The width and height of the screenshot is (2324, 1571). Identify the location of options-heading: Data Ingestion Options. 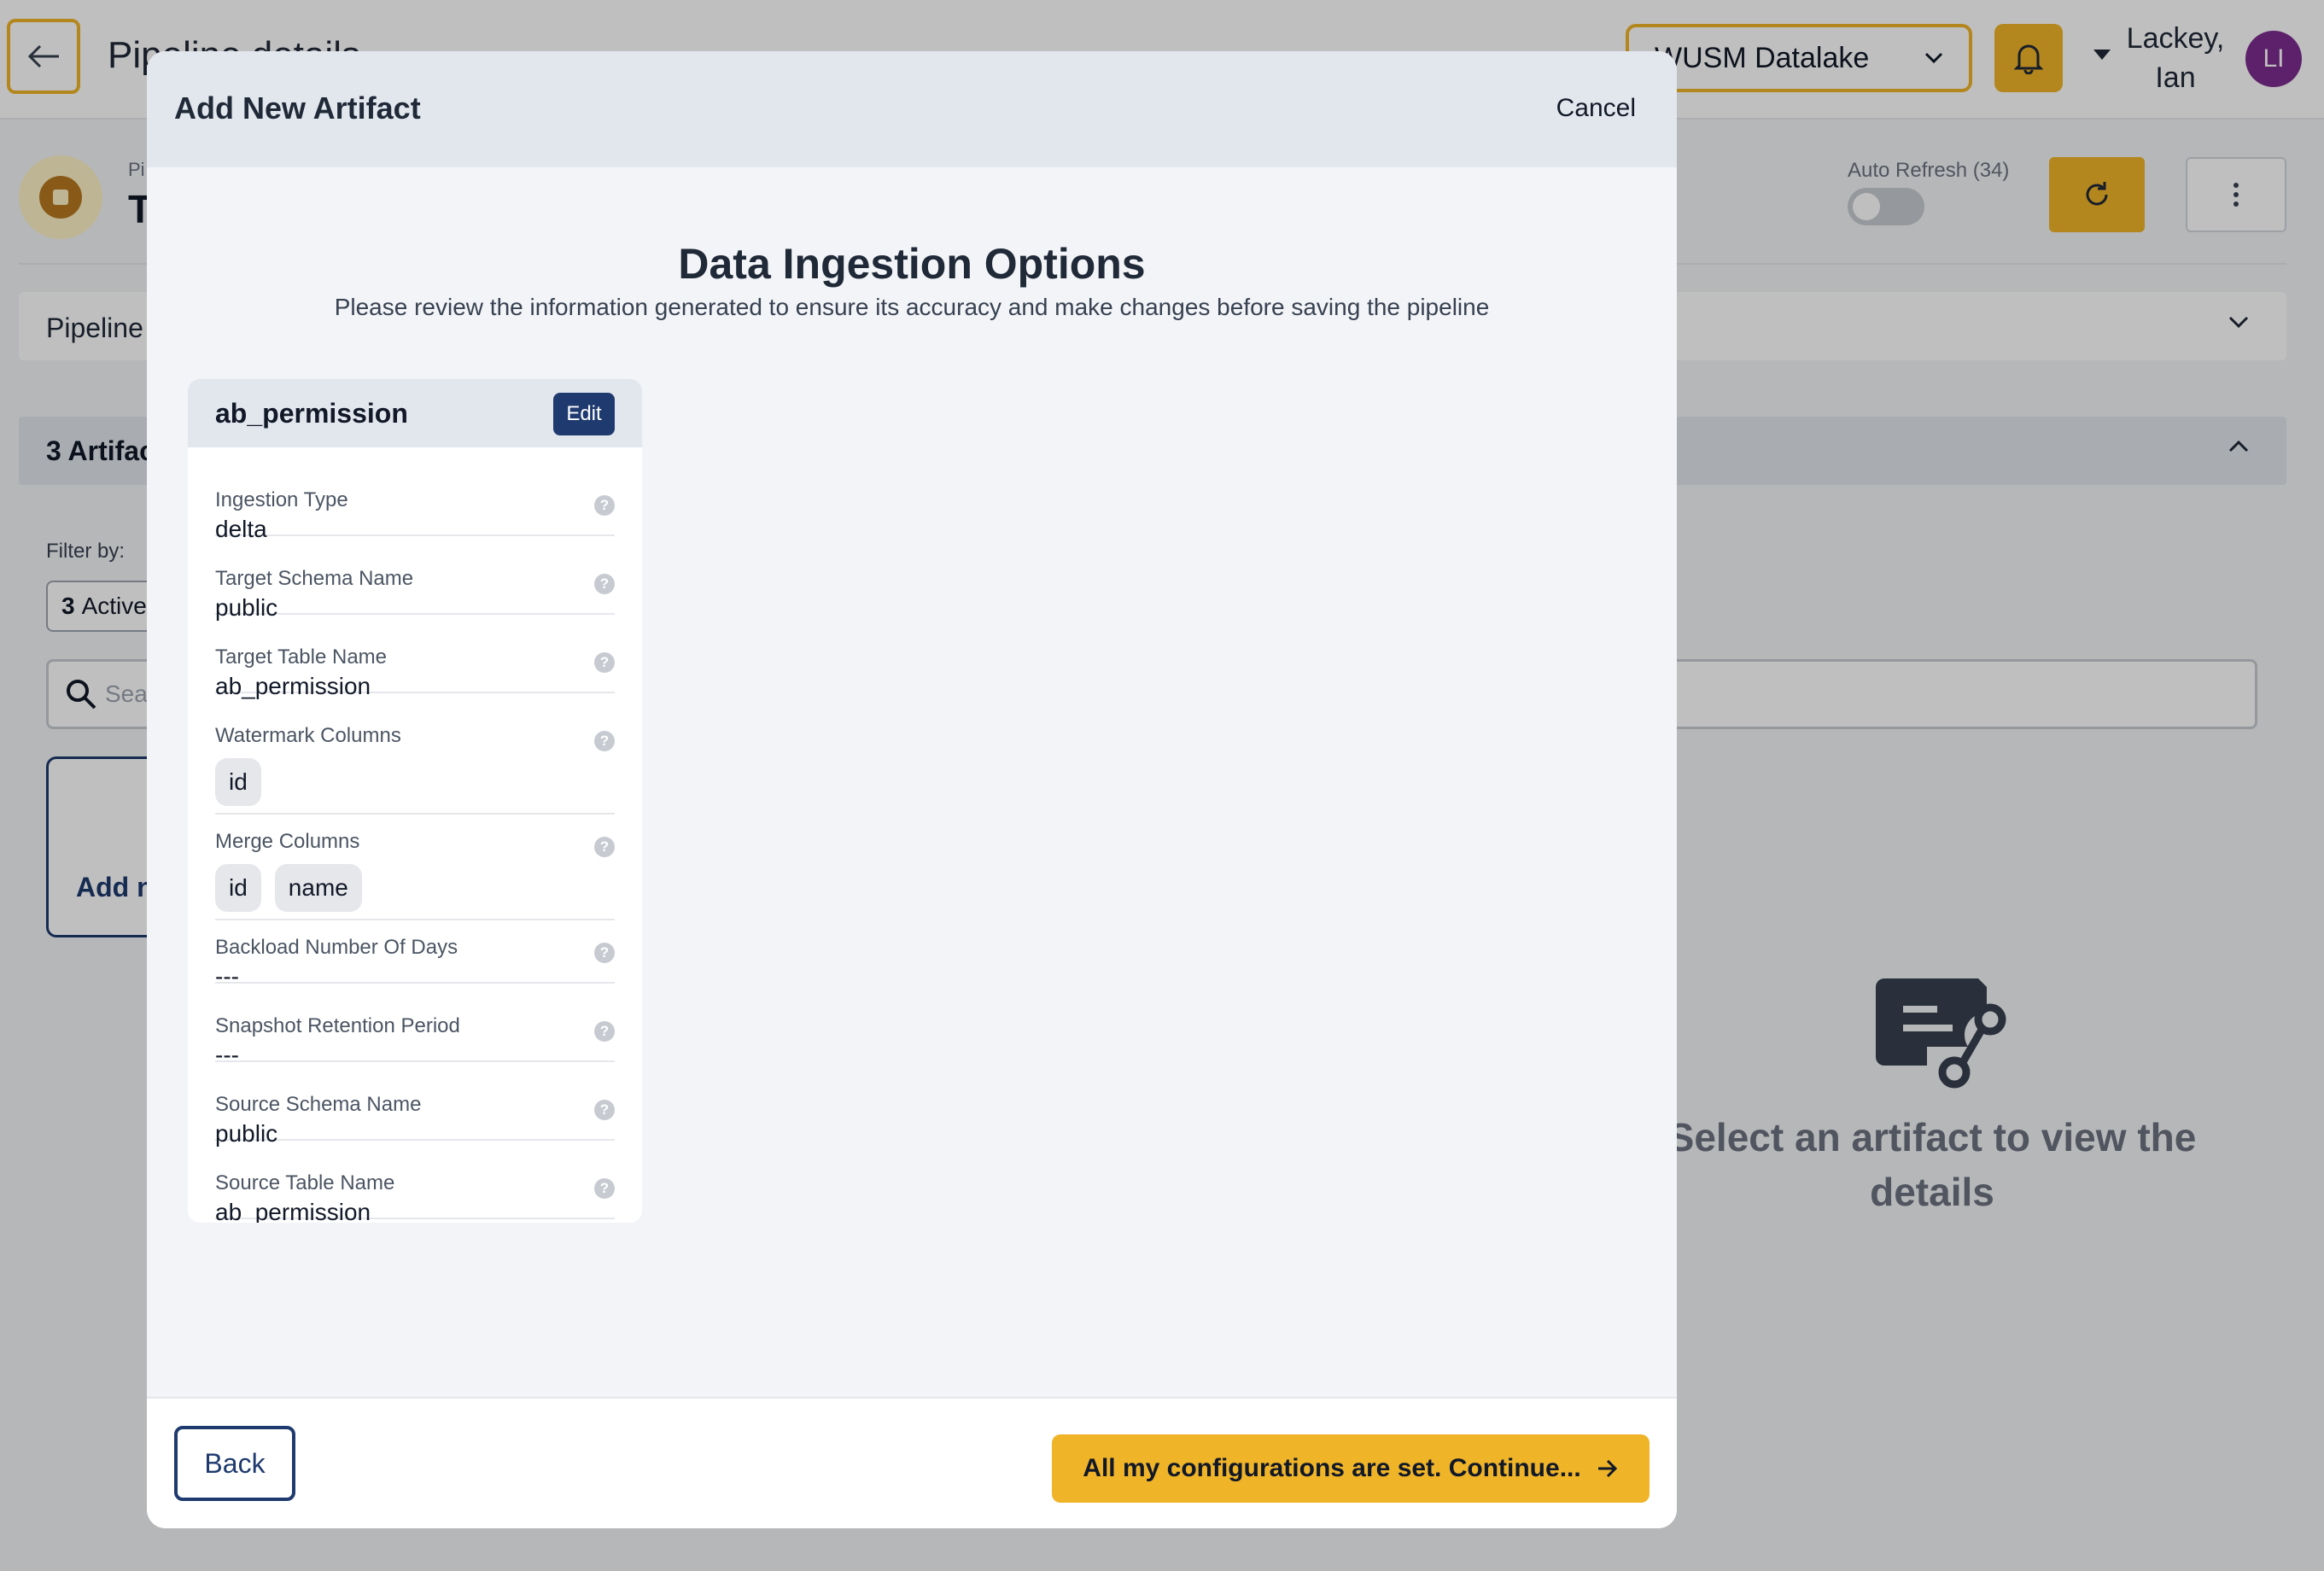
(912, 264).